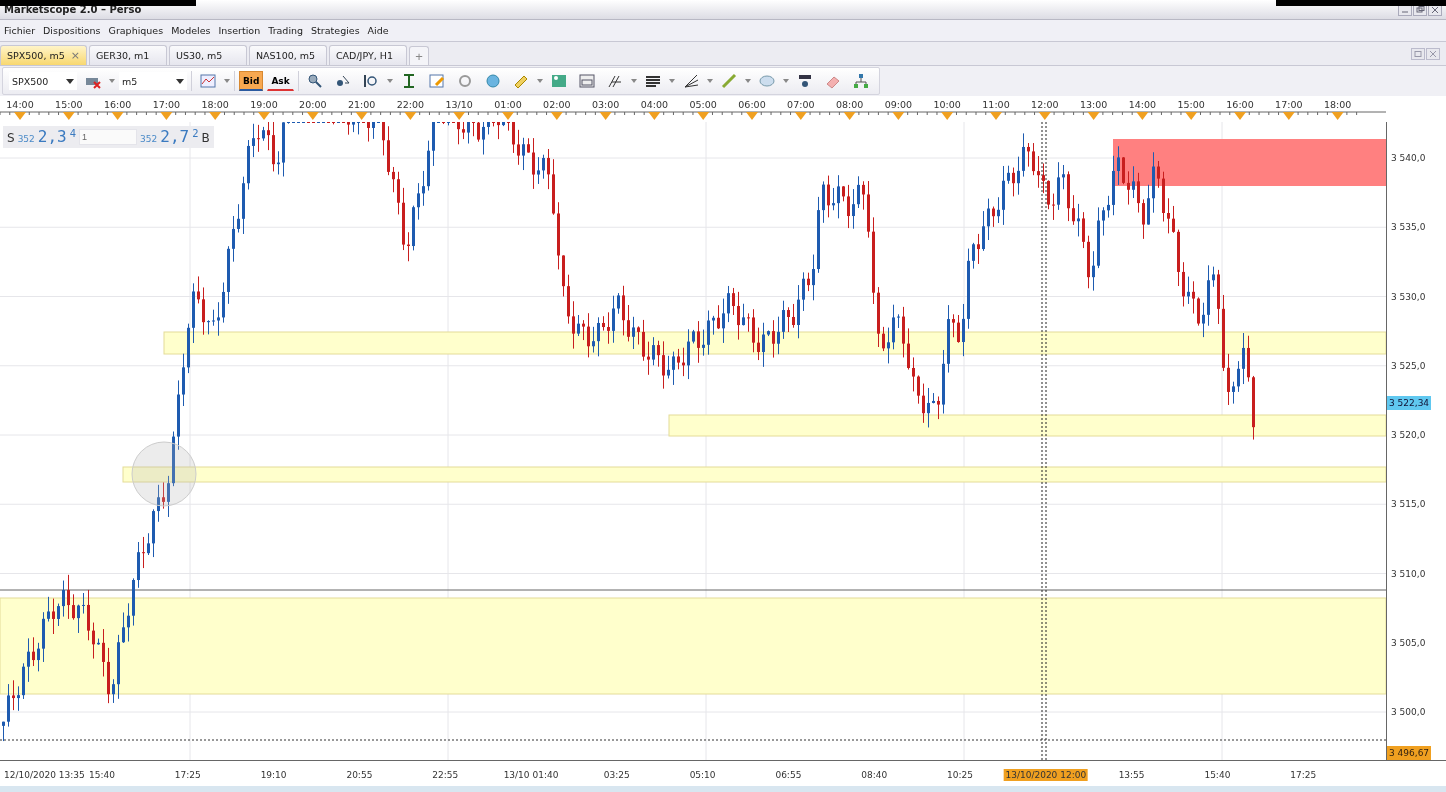  Describe the element at coordinates (1409, 753) in the screenshot. I see `price-marker-tag: 3 496,67` at that location.